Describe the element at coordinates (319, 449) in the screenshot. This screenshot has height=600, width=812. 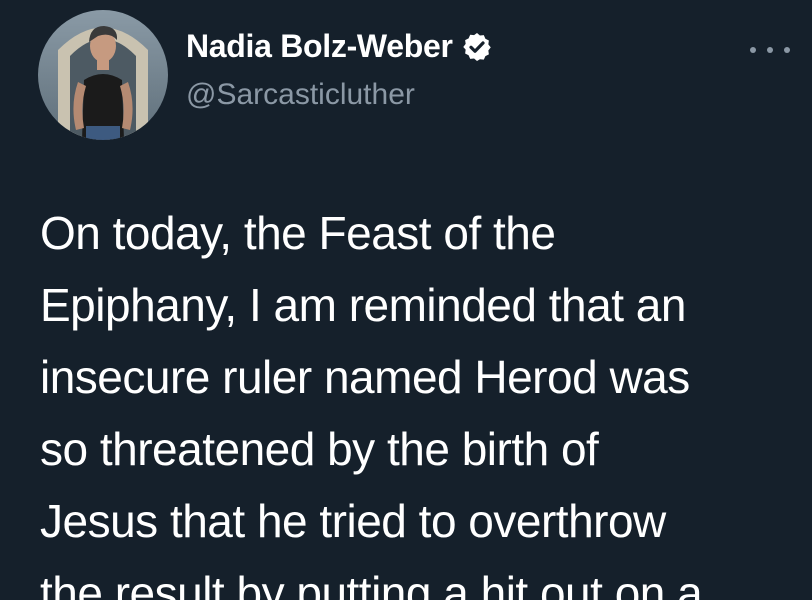
I see `tweet-text-line: so threatened by the birth of` at that location.